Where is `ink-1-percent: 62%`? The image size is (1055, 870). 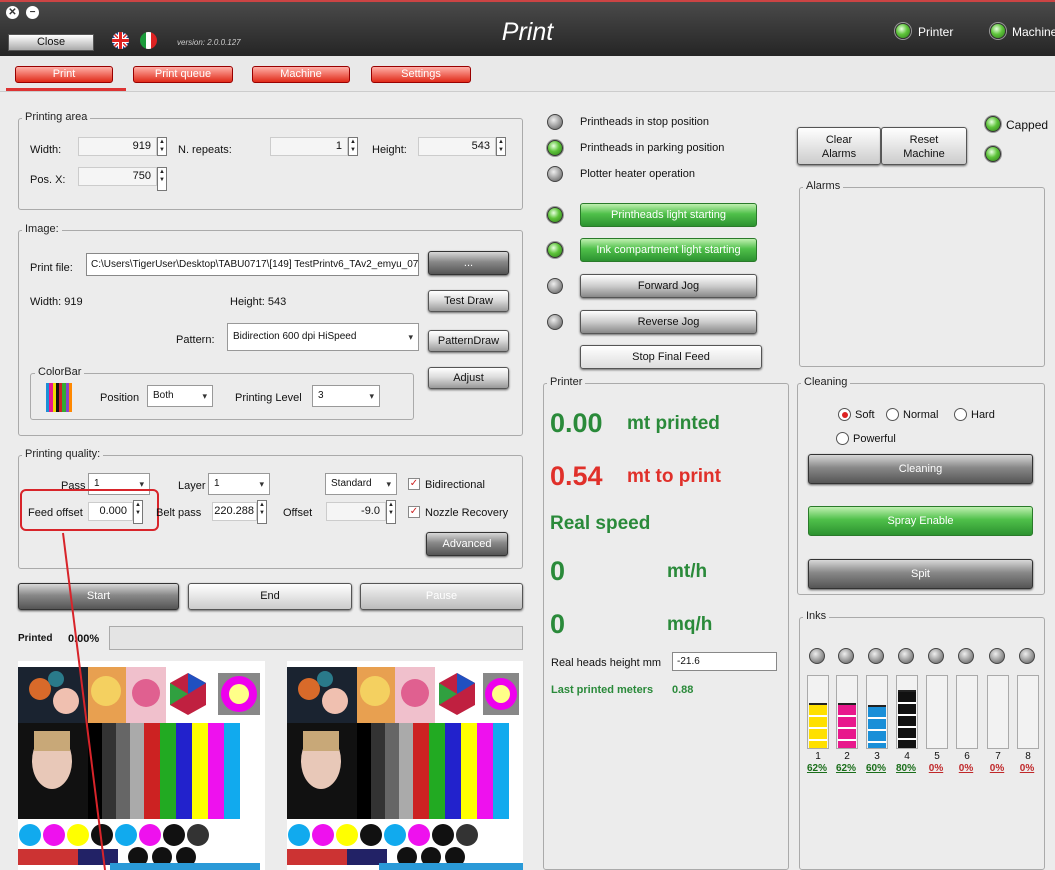
ink-1-percent: 62% is located at coordinates (817, 768).